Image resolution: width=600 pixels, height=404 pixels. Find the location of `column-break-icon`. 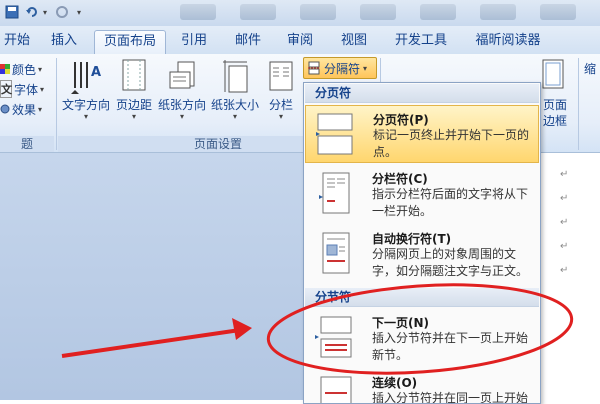

column-break-icon is located at coordinates (334, 193).